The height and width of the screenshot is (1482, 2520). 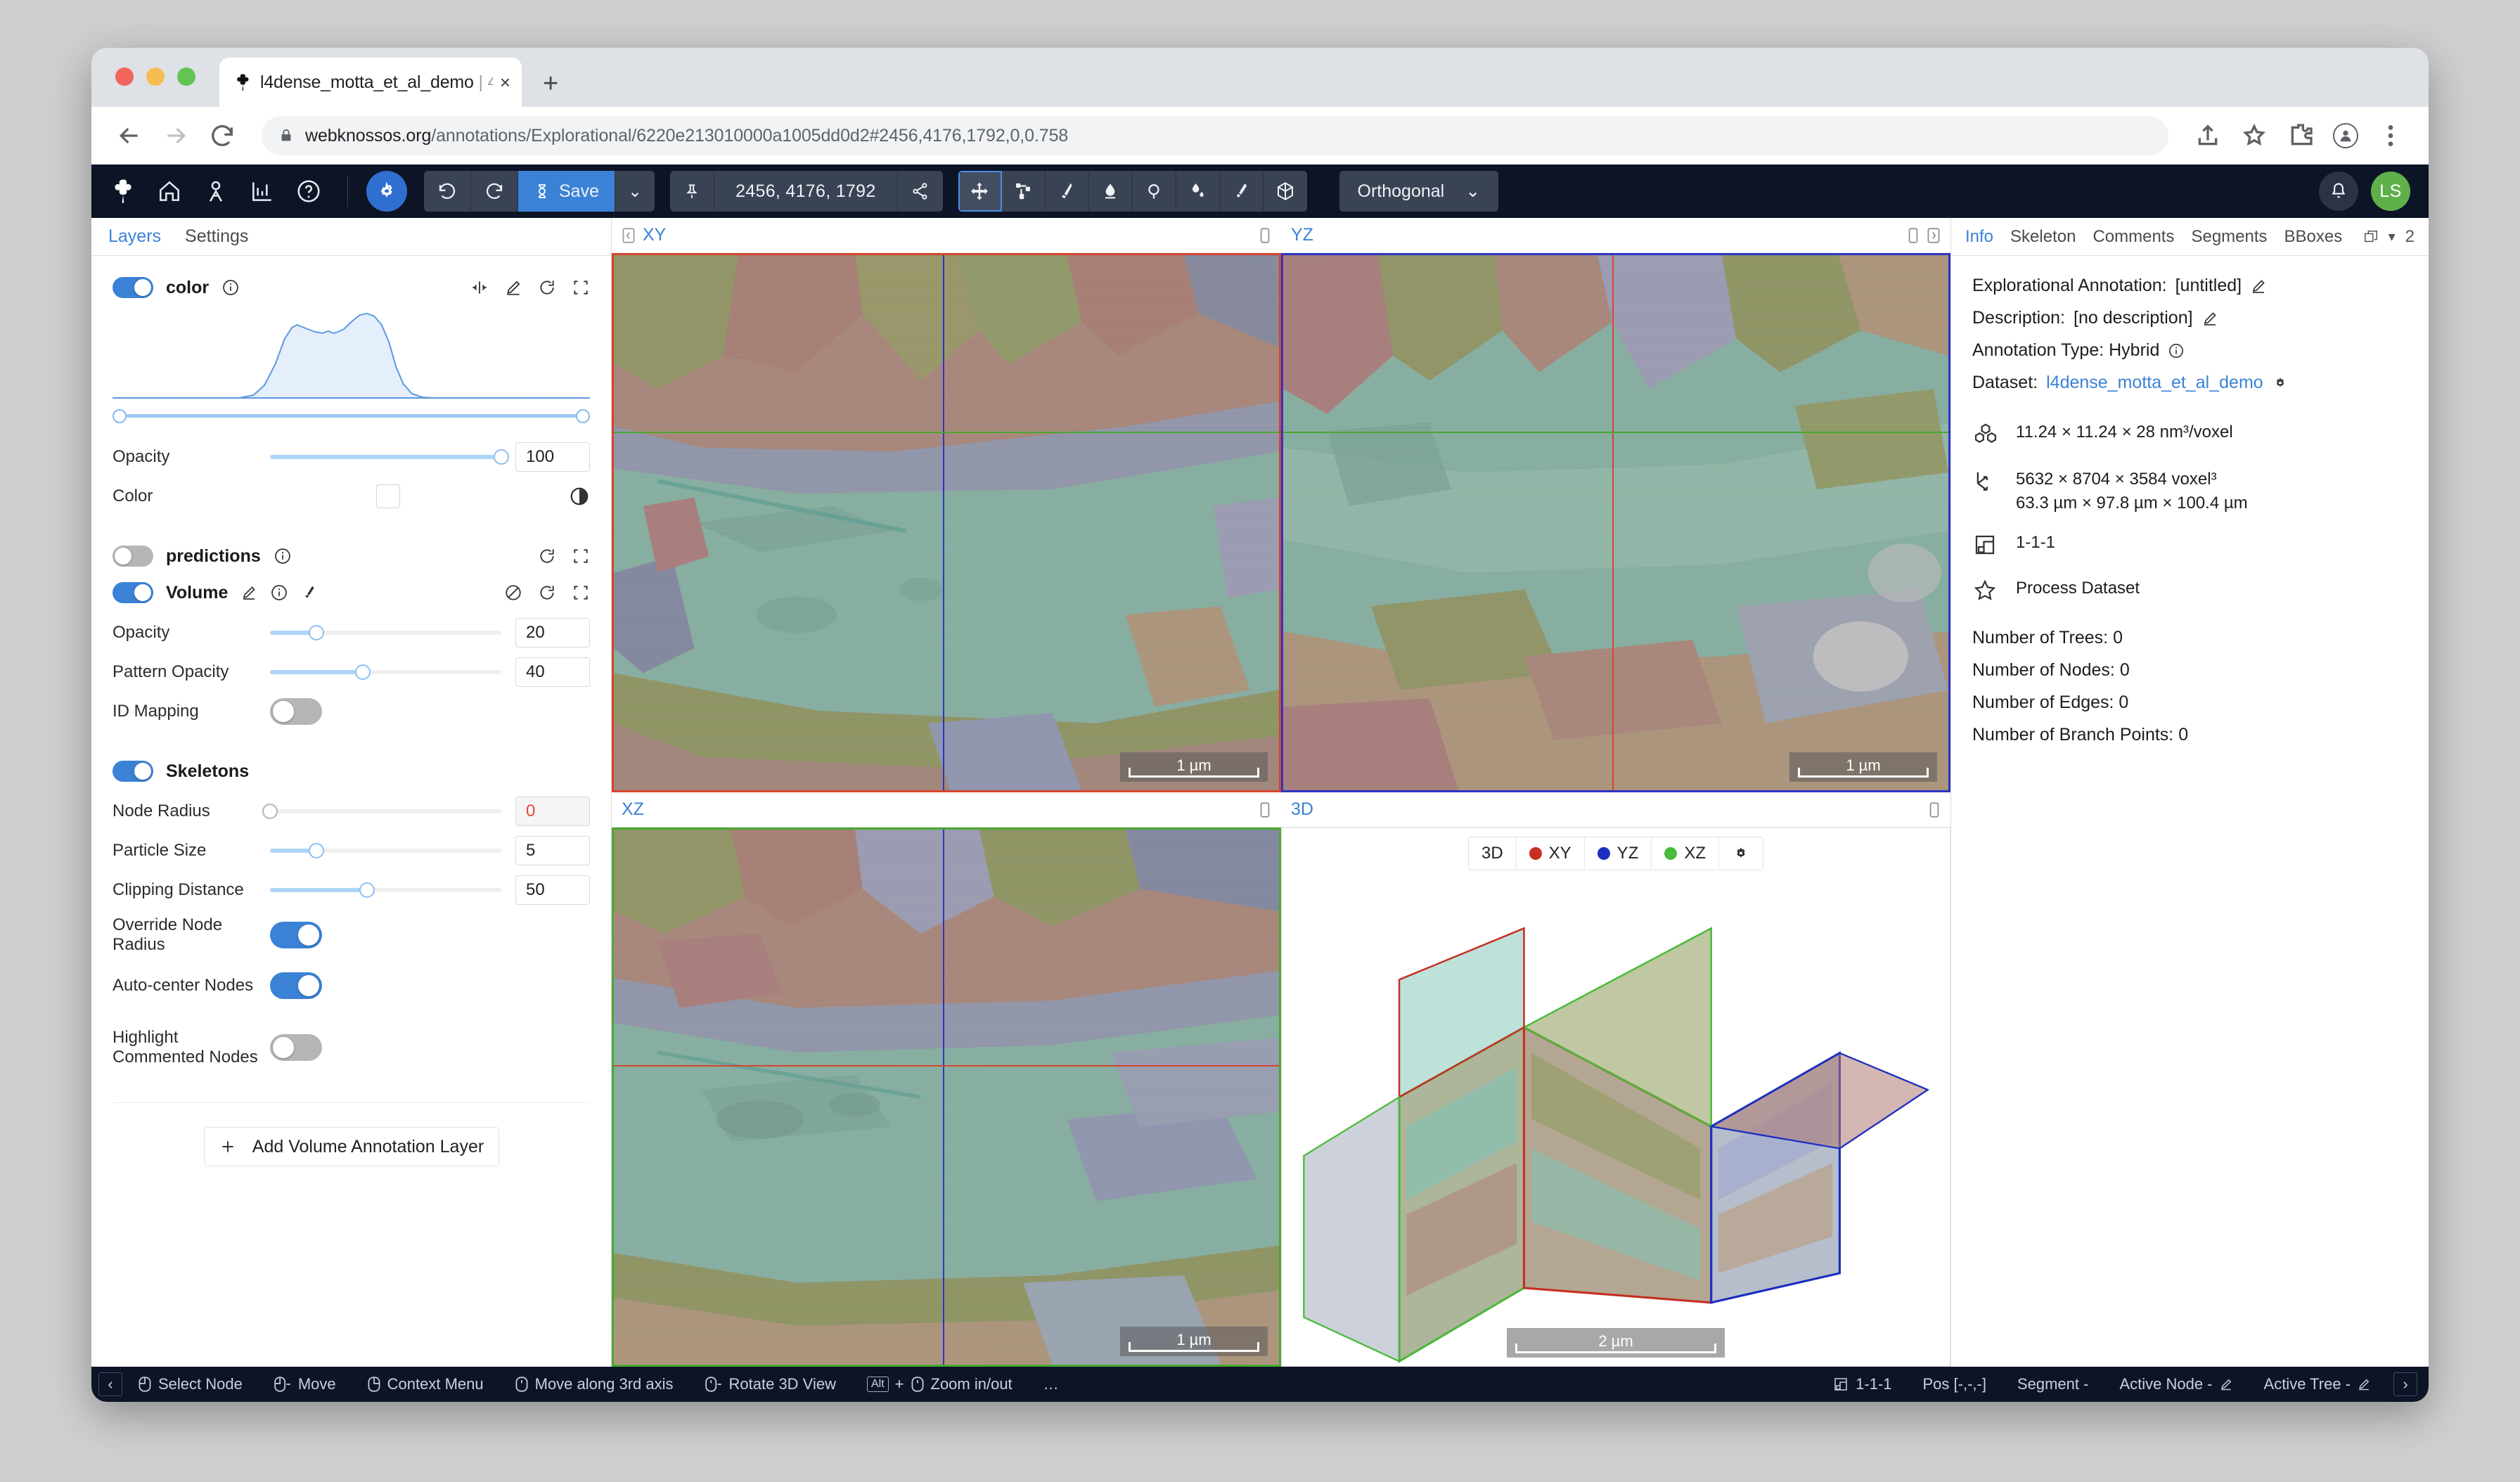 I want to click on volume-pattern-opacity-input: 40, so click(x=552, y=672).